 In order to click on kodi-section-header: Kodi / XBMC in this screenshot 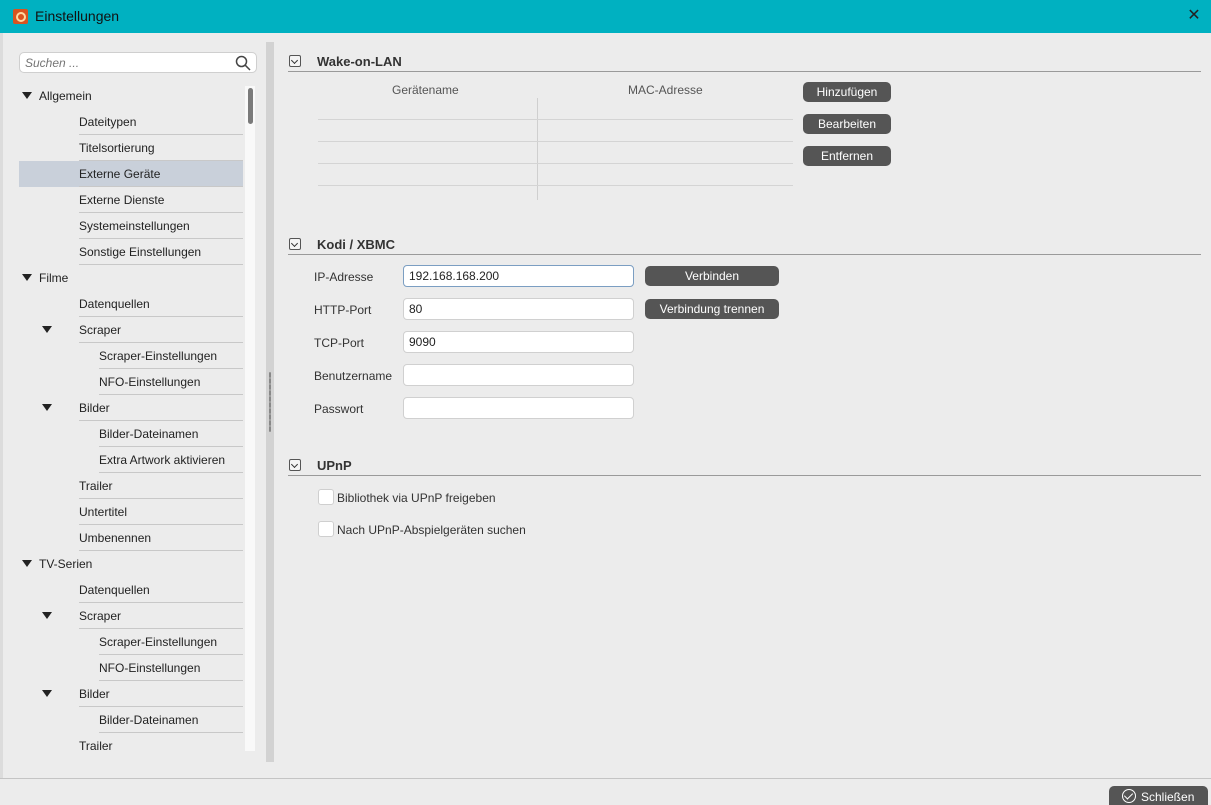, I will do `click(744, 245)`.